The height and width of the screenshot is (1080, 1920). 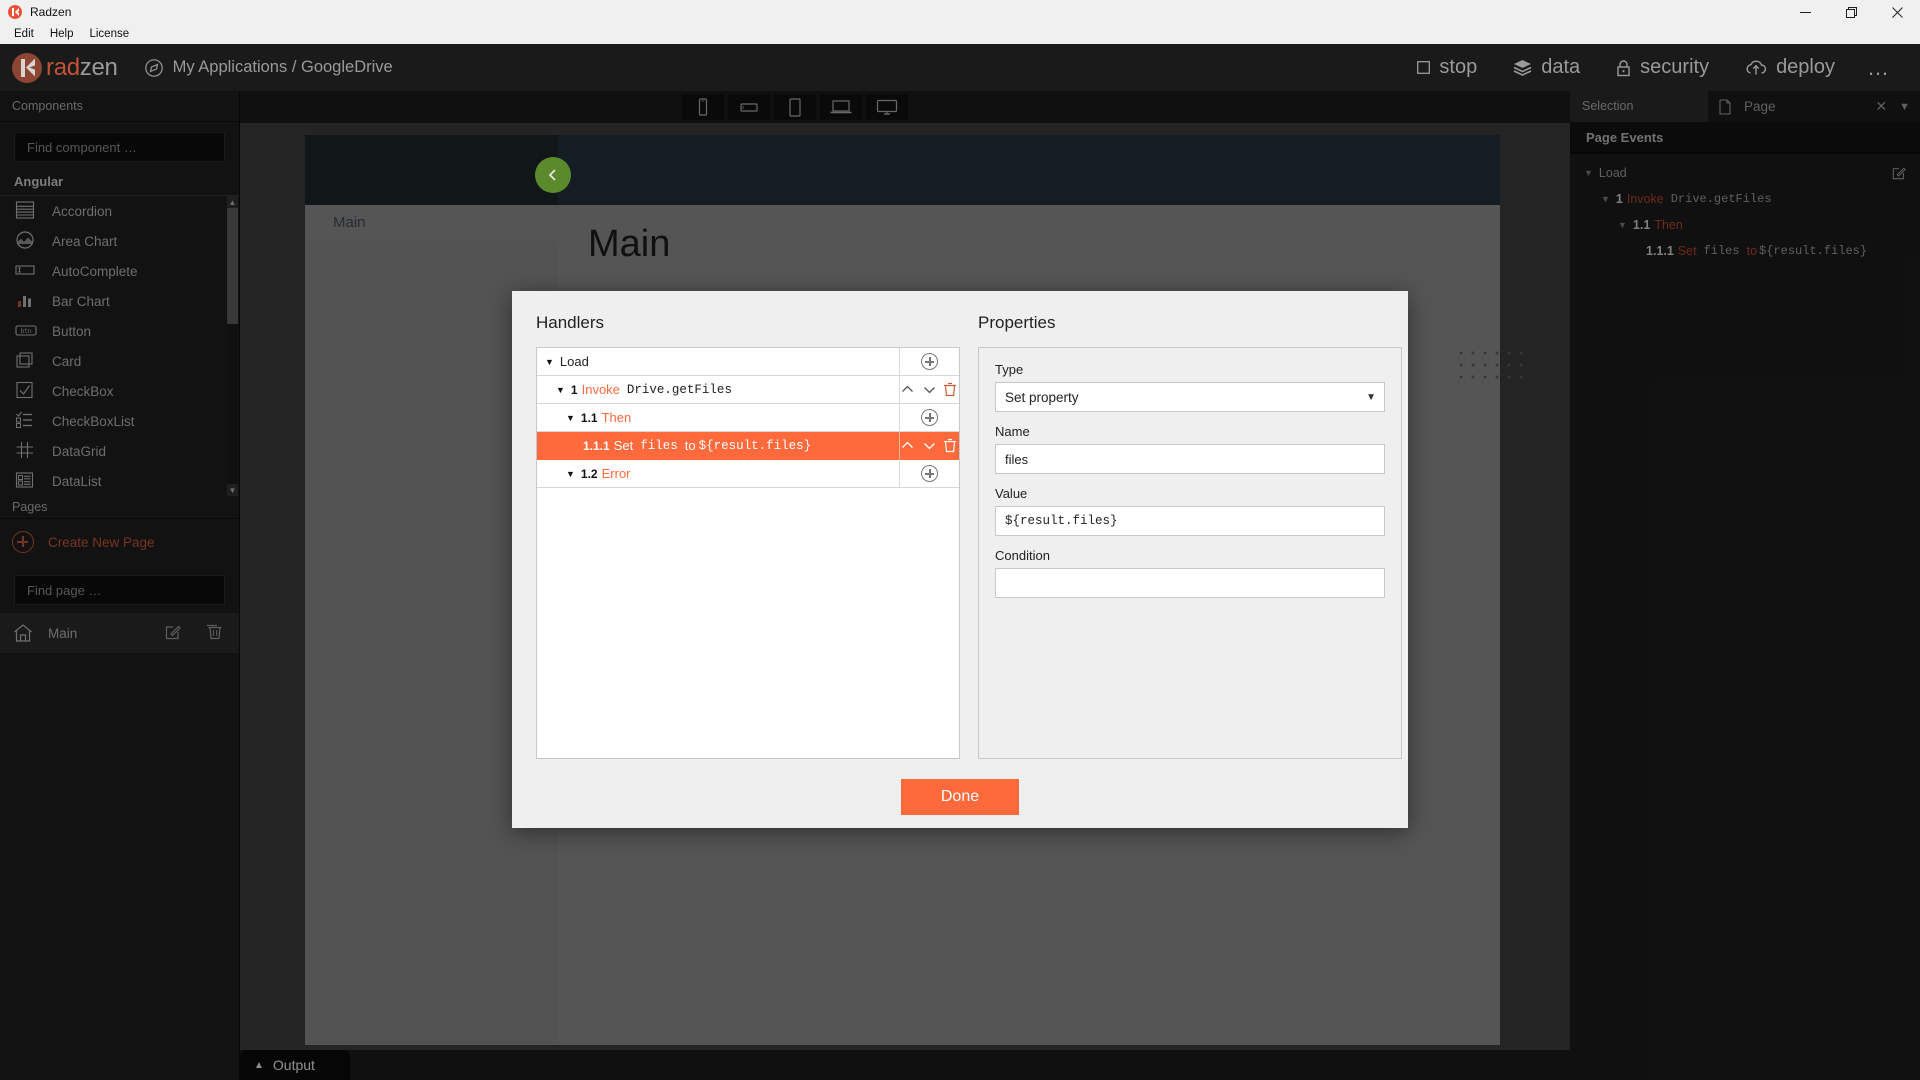 What do you see at coordinates (1805, 12) in the screenshot?
I see `minimize-icon` at bounding box center [1805, 12].